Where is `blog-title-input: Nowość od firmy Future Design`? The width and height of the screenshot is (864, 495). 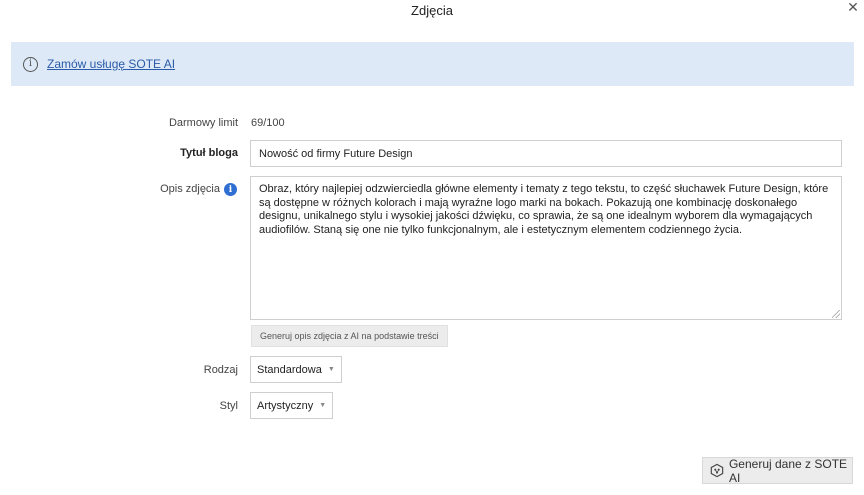
blog-title-input: Nowość od firmy Future Design is located at coordinates (546, 153).